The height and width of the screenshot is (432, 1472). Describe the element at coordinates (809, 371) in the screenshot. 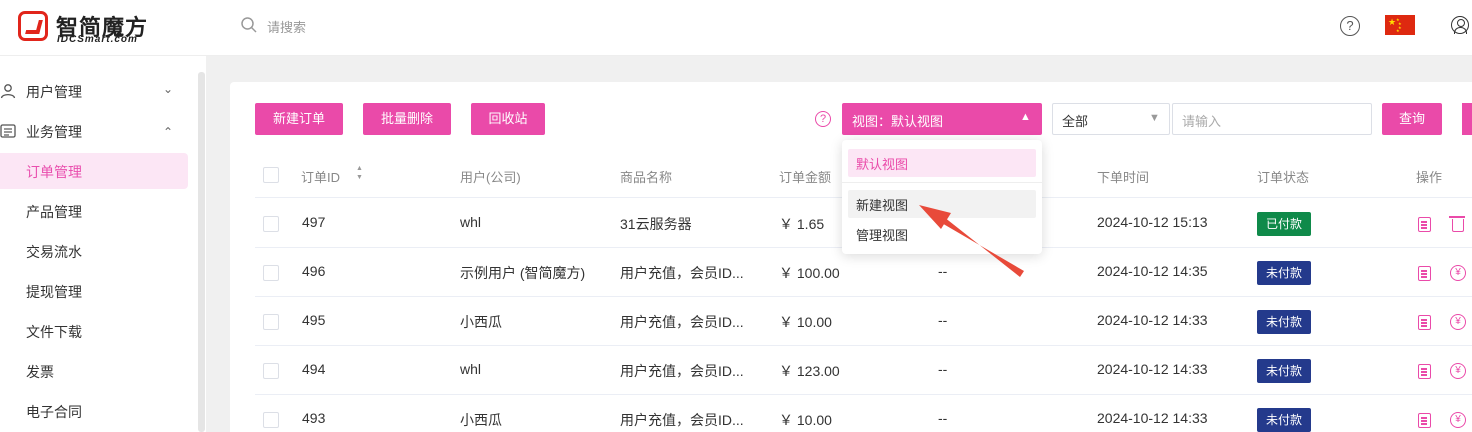

I see `cell-amount: ￥ 123.00` at that location.